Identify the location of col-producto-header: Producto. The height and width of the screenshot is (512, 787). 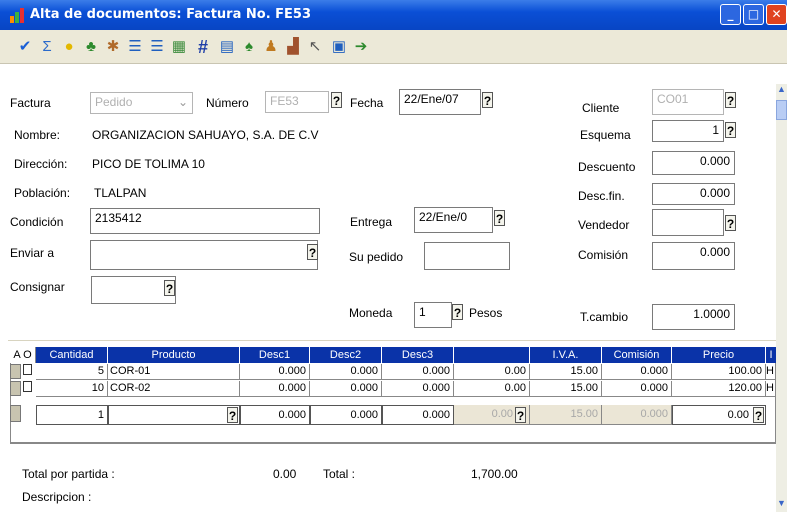
(174, 355).